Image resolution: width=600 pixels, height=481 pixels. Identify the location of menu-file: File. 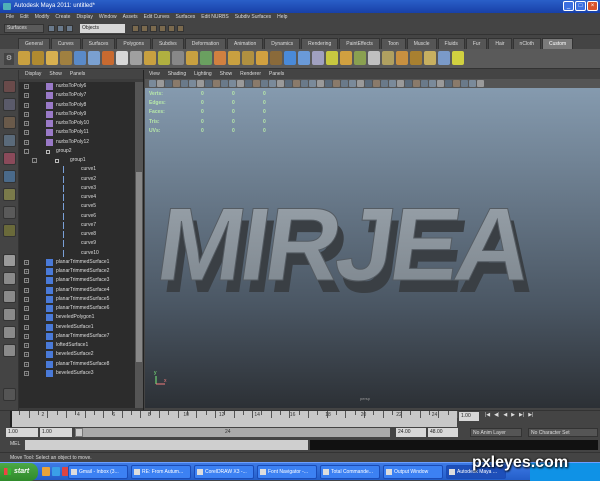
(10, 17).